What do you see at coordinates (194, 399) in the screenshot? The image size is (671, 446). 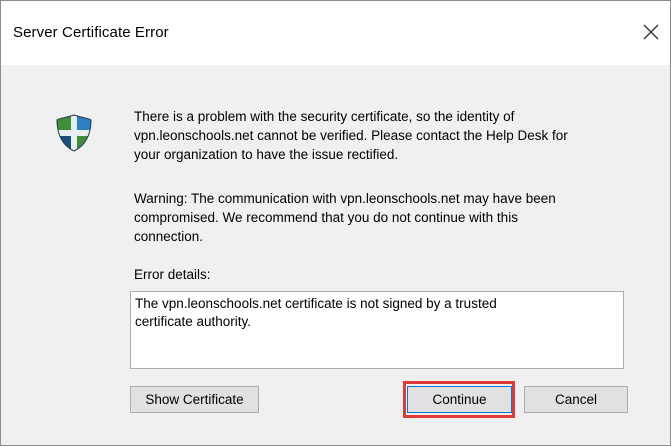 I see `show-certificate-button: Show Certificate` at bounding box center [194, 399].